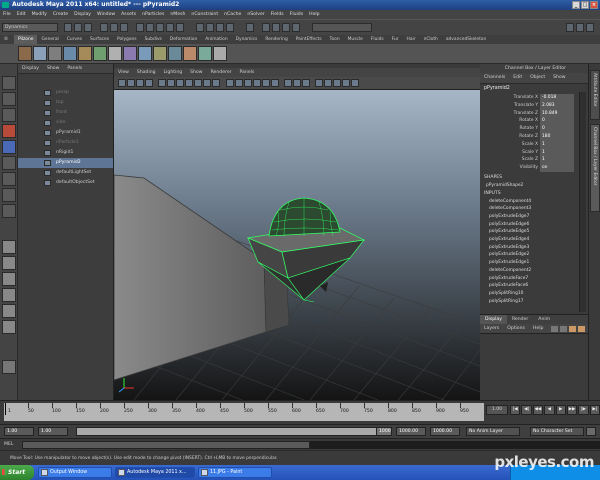 The height and width of the screenshot is (480, 600). Describe the element at coordinates (189, 83) in the screenshot. I see `gate-mask-icon` at that location.